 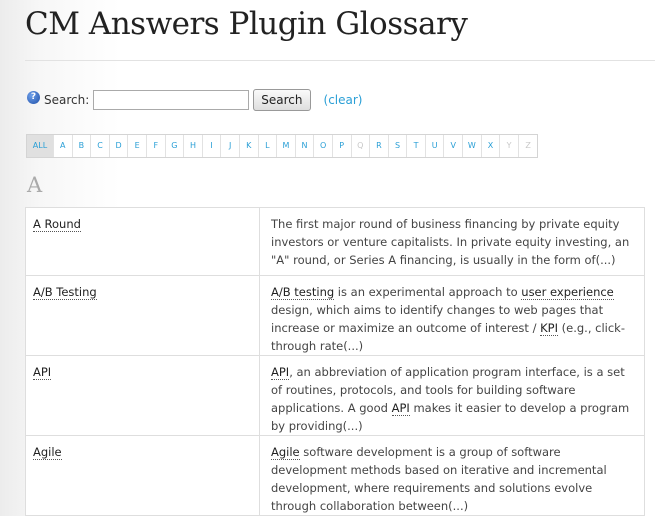 I want to click on search-bar: ? Search: Search (clear), so click(x=194, y=100).